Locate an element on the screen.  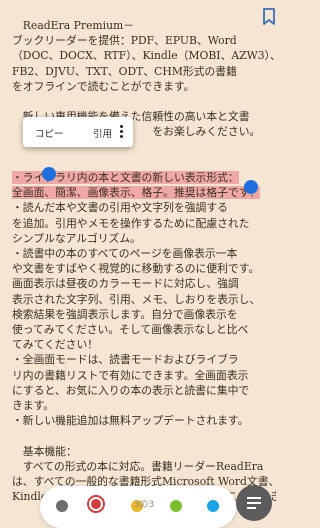
text-line: リ内の書籍リストで有効にできます。全画面表示 is located at coordinates (130, 375).